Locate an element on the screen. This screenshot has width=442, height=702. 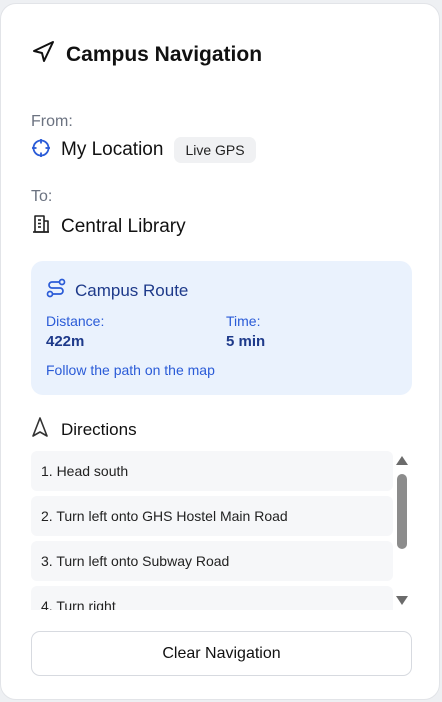
route-icon is located at coordinates (56, 290).